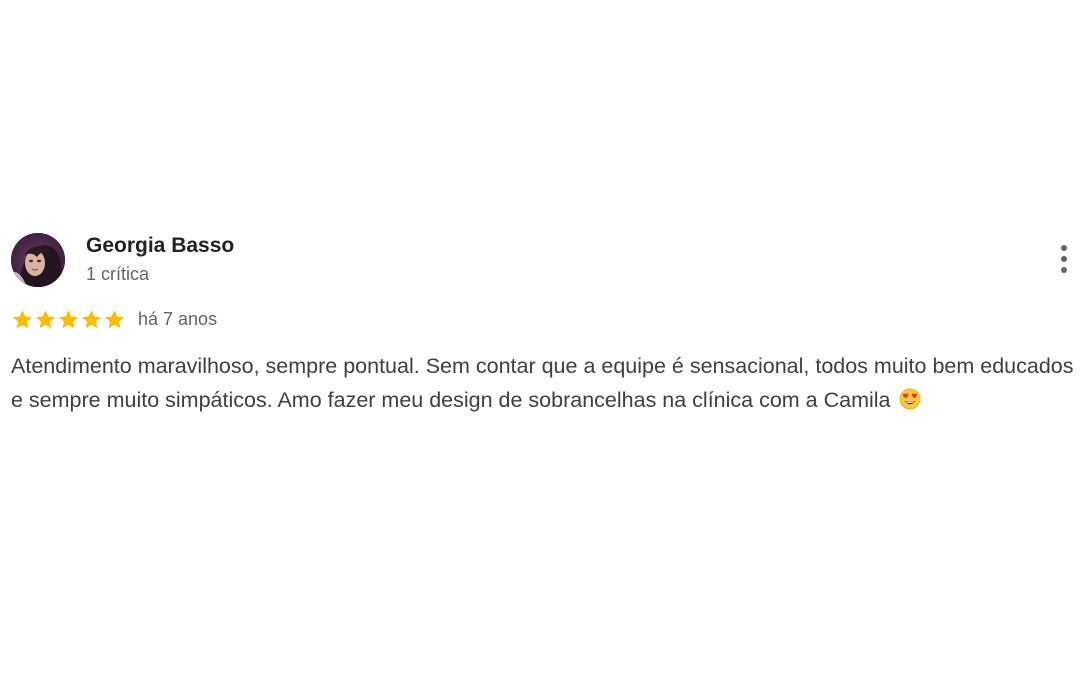 This screenshot has height=673, width=1080. Describe the element at coordinates (909, 398) in the screenshot. I see `smiling-face-with-heart-eyes-icon` at that location.